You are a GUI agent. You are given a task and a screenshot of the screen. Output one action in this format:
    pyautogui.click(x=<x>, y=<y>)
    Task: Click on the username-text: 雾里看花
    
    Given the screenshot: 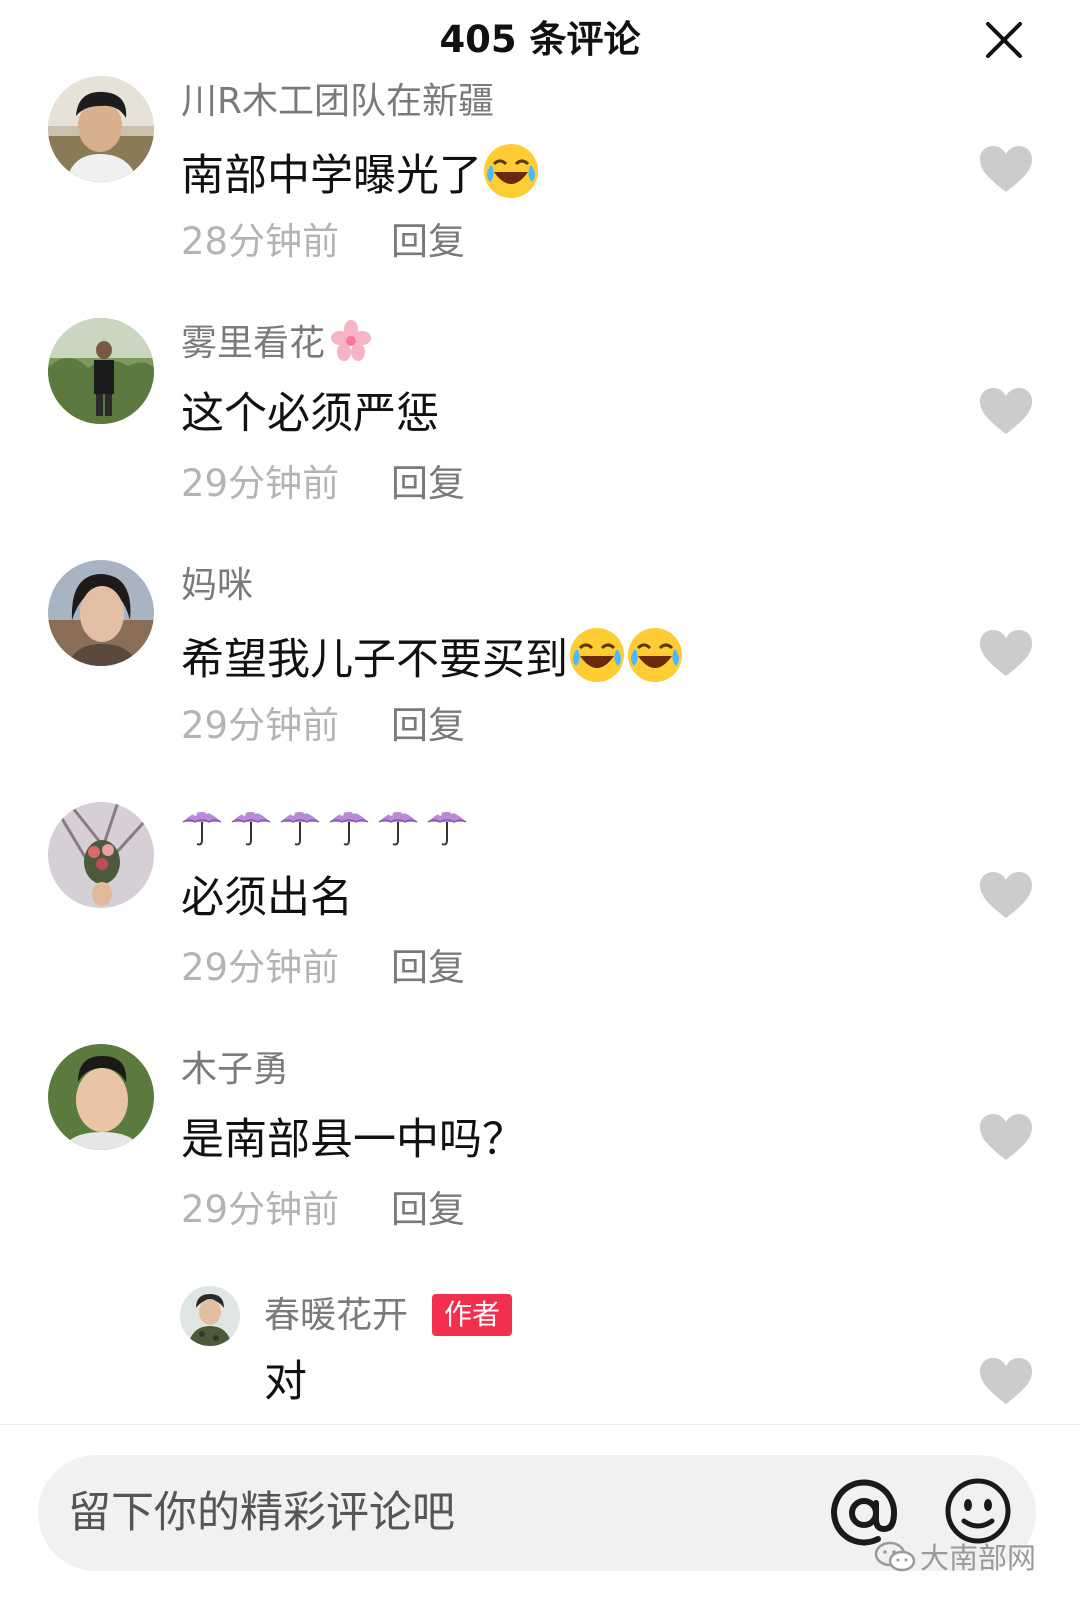 What is the action you would take?
    pyautogui.click(x=253, y=343)
    